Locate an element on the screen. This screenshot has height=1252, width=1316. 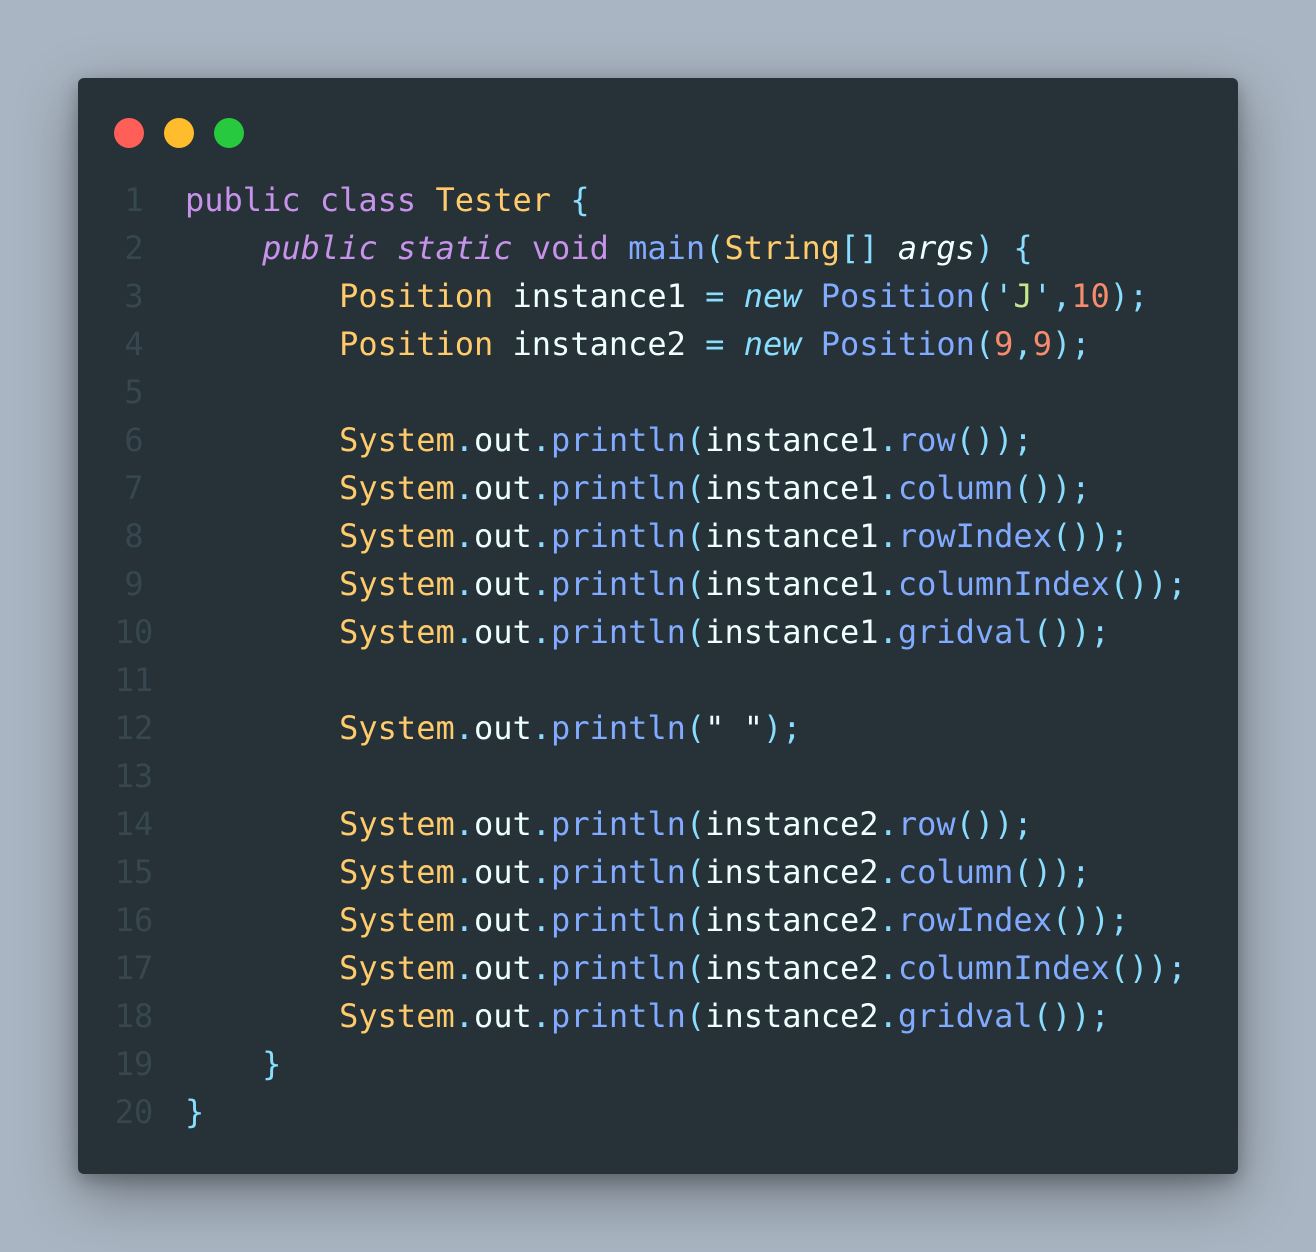
code-token: { is located at coordinates (1023, 248).